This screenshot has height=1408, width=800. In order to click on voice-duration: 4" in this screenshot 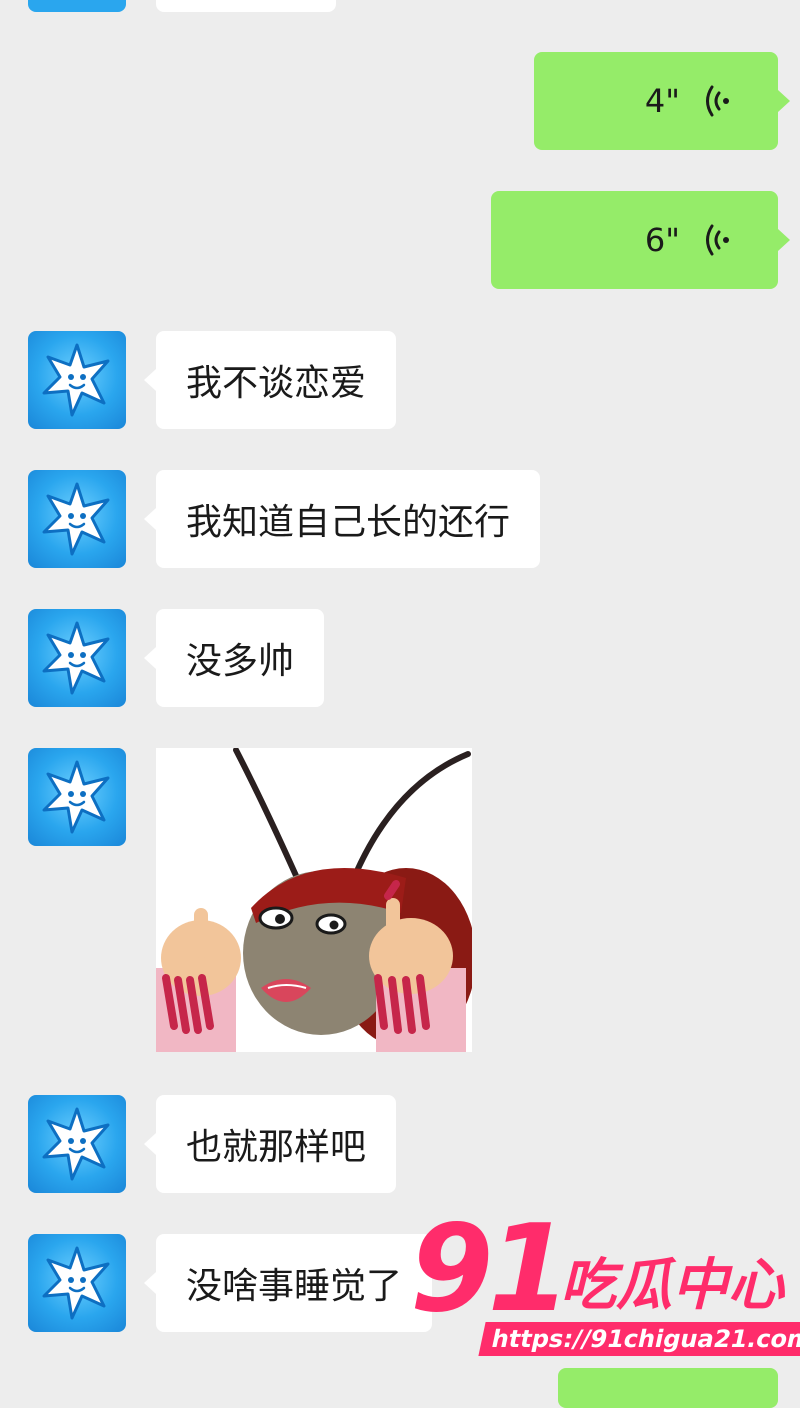, I will do `click(662, 101)`.